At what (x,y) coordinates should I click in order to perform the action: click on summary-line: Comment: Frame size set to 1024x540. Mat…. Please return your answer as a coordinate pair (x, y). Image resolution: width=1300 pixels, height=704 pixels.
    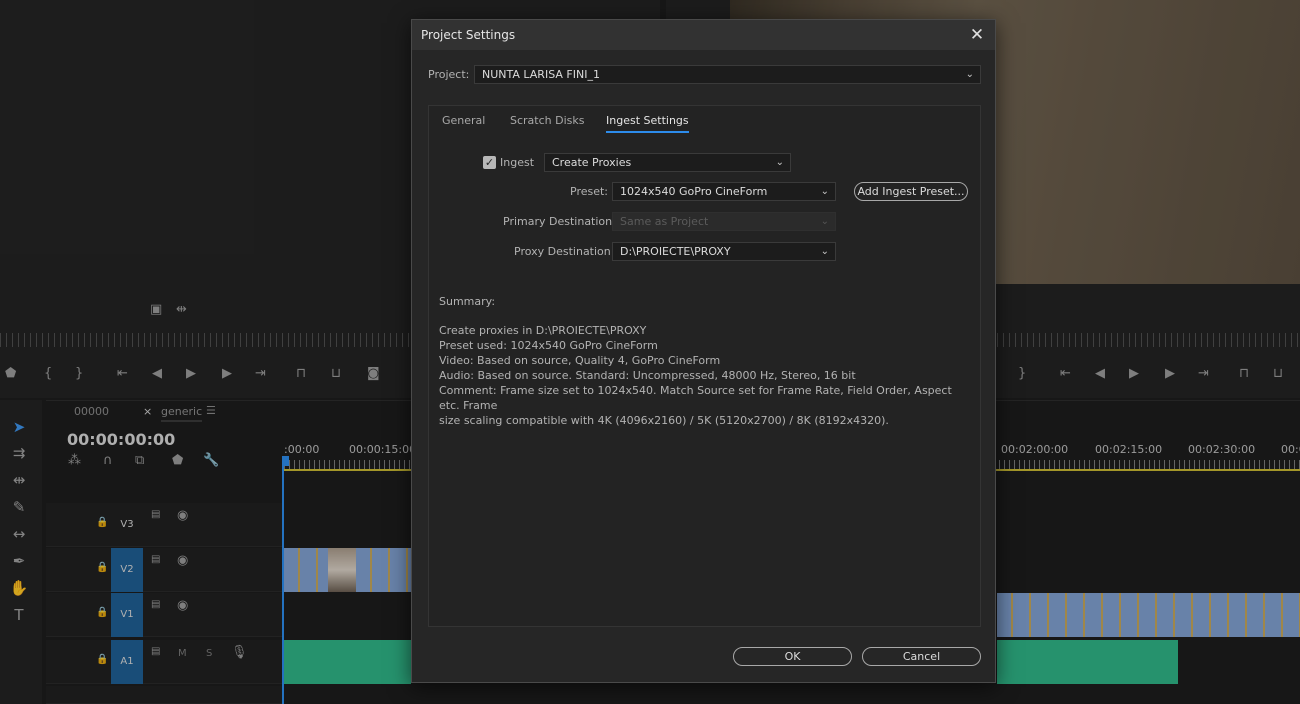
    Looking at the image, I should click on (697, 398).